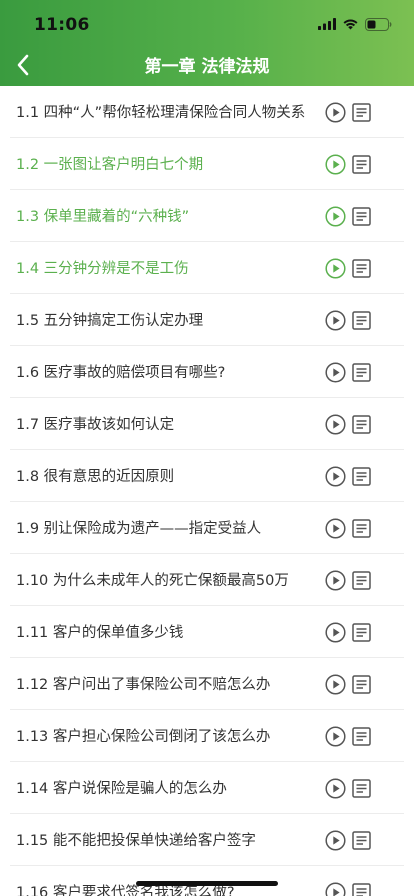  What do you see at coordinates (100, 633) in the screenshot?
I see `lesson-title: 1.11 客户的保单值多少钱` at bounding box center [100, 633].